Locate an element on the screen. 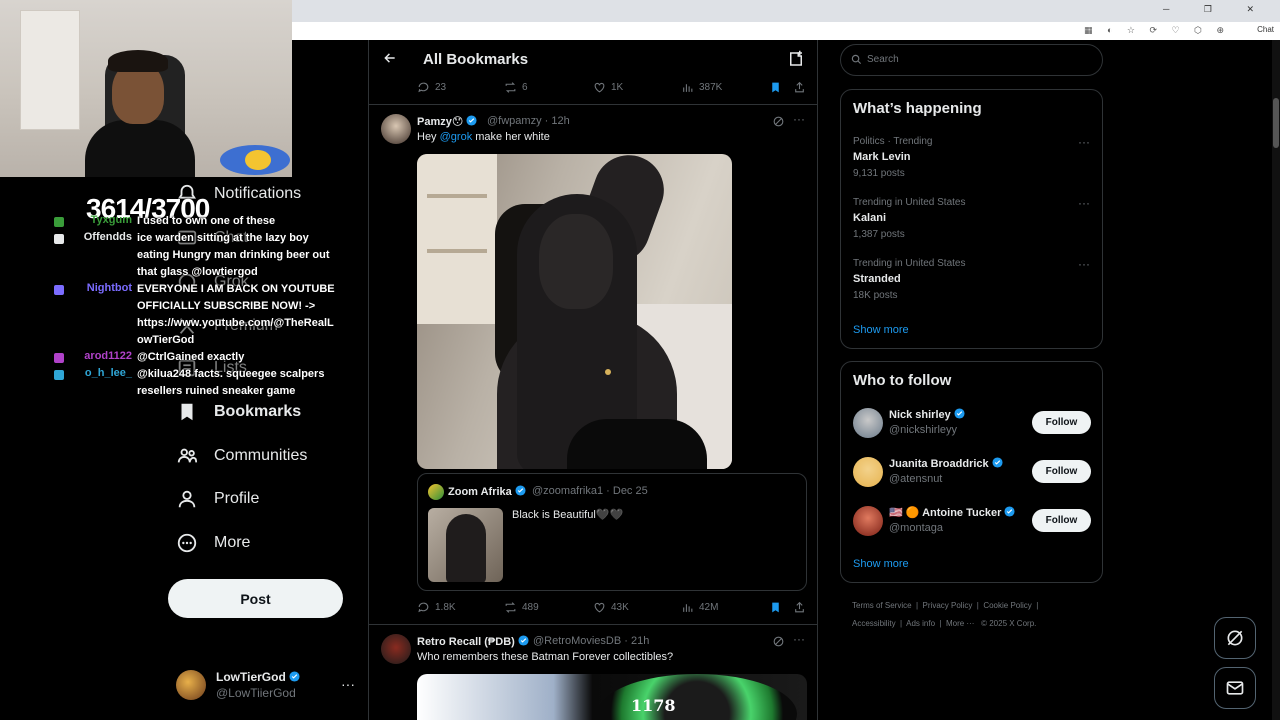 This screenshot has height=720, width=1280. repost-button: 6 is located at coordinates (516, 87).